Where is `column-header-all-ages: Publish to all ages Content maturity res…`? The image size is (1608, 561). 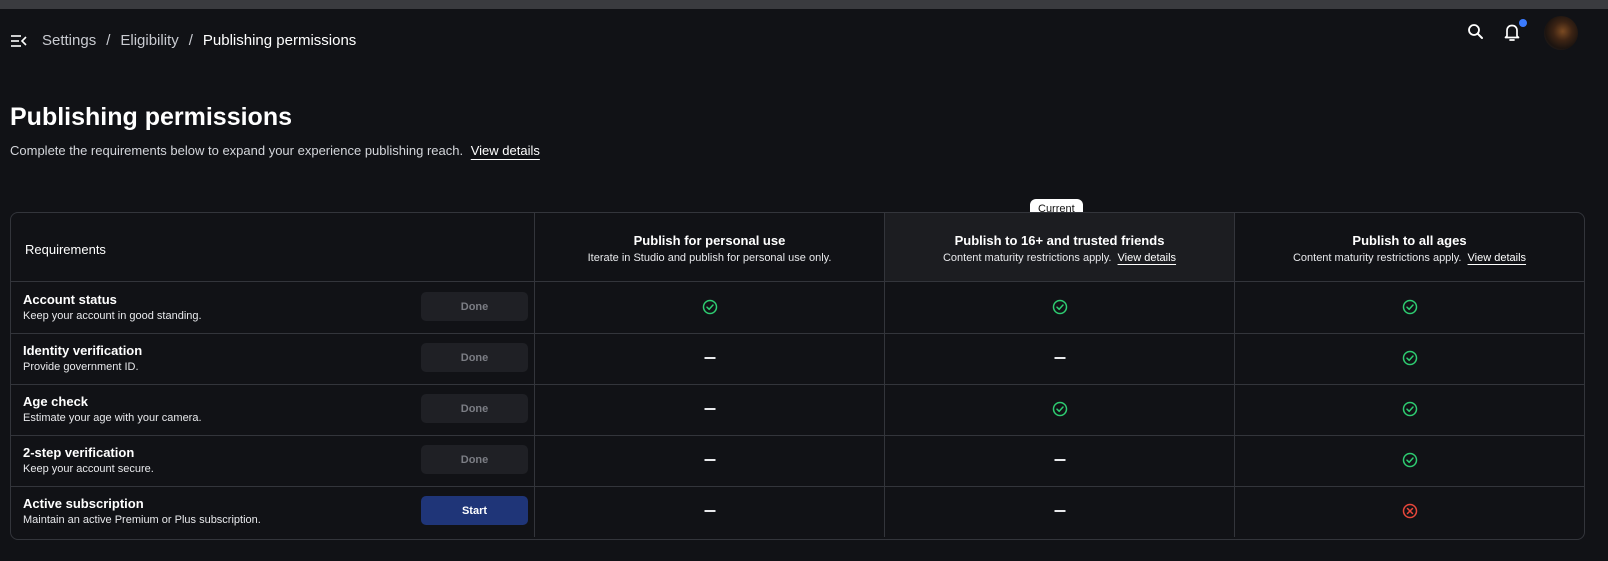 column-header-all-ages: Publish to all ages Content maturity res… is located at coordinates (1409, 247).